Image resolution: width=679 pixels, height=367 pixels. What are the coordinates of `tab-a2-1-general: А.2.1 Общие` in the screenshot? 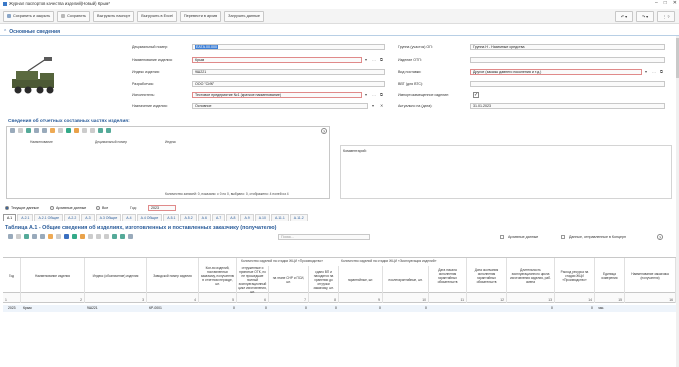 It's located at (49, 217).